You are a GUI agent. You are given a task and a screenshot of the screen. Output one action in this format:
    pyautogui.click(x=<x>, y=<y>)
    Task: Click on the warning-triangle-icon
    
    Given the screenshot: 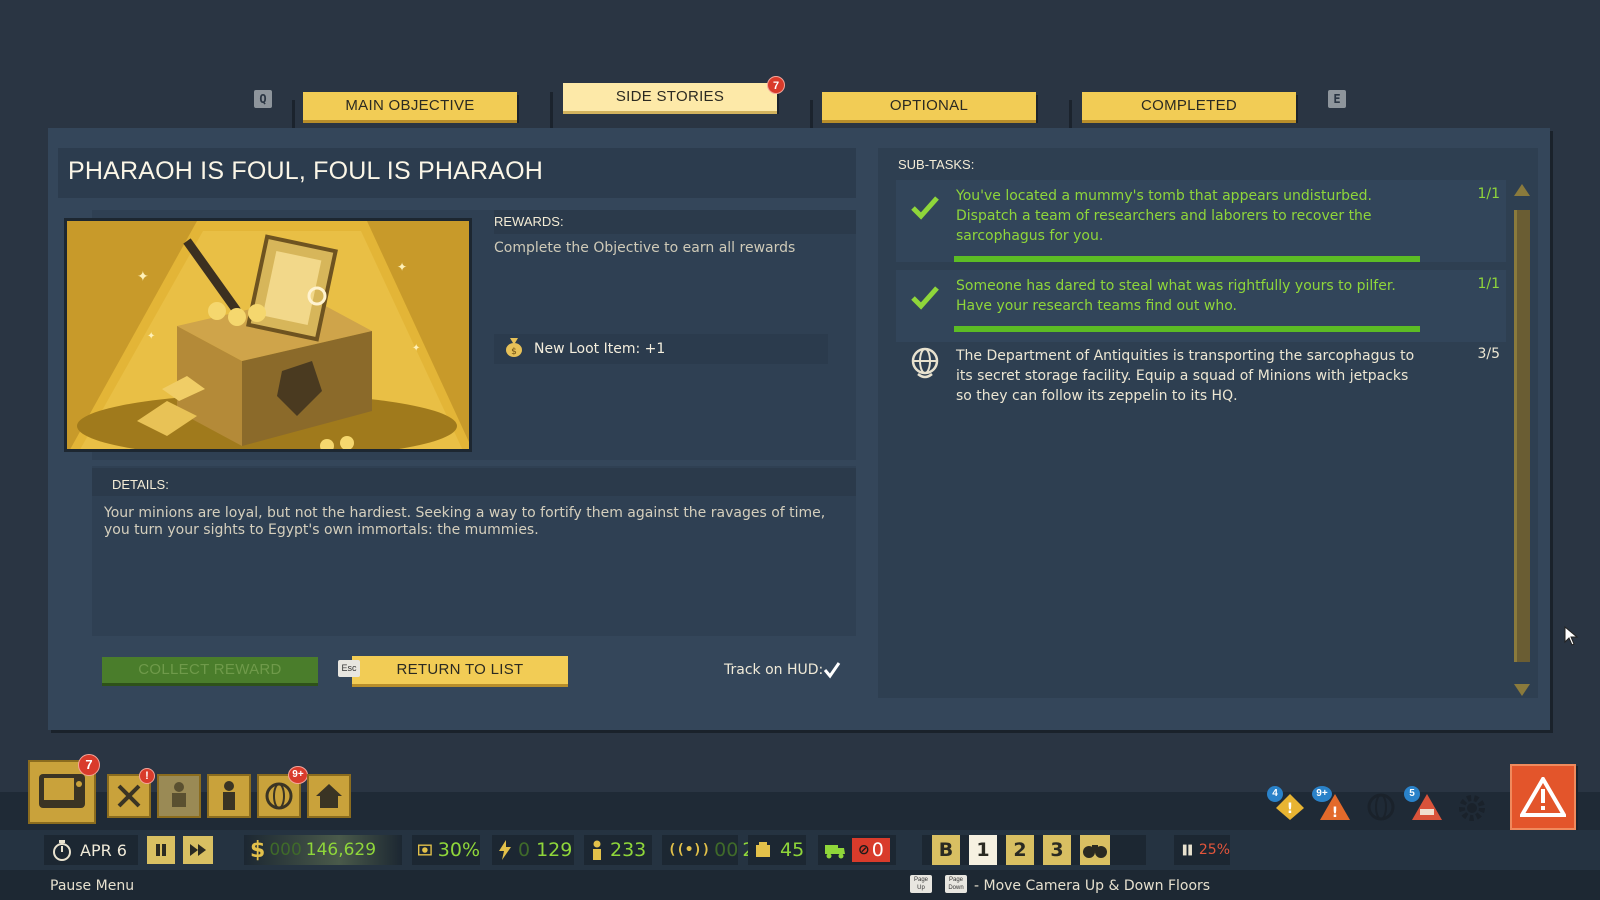 What is the action you would take?
    pyautogui.click(x=1543, y=797)
    